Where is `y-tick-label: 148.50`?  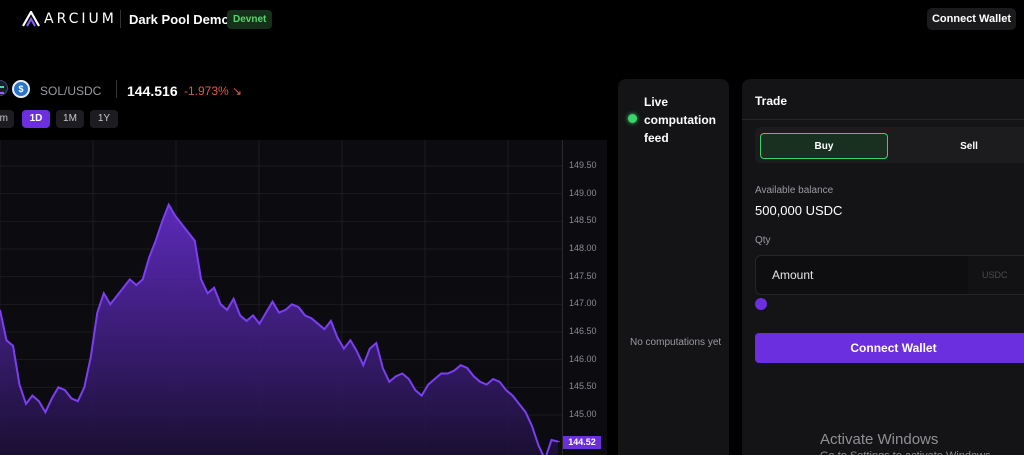 y-tick-label: 148.50 is located at coordinates (583, 220).